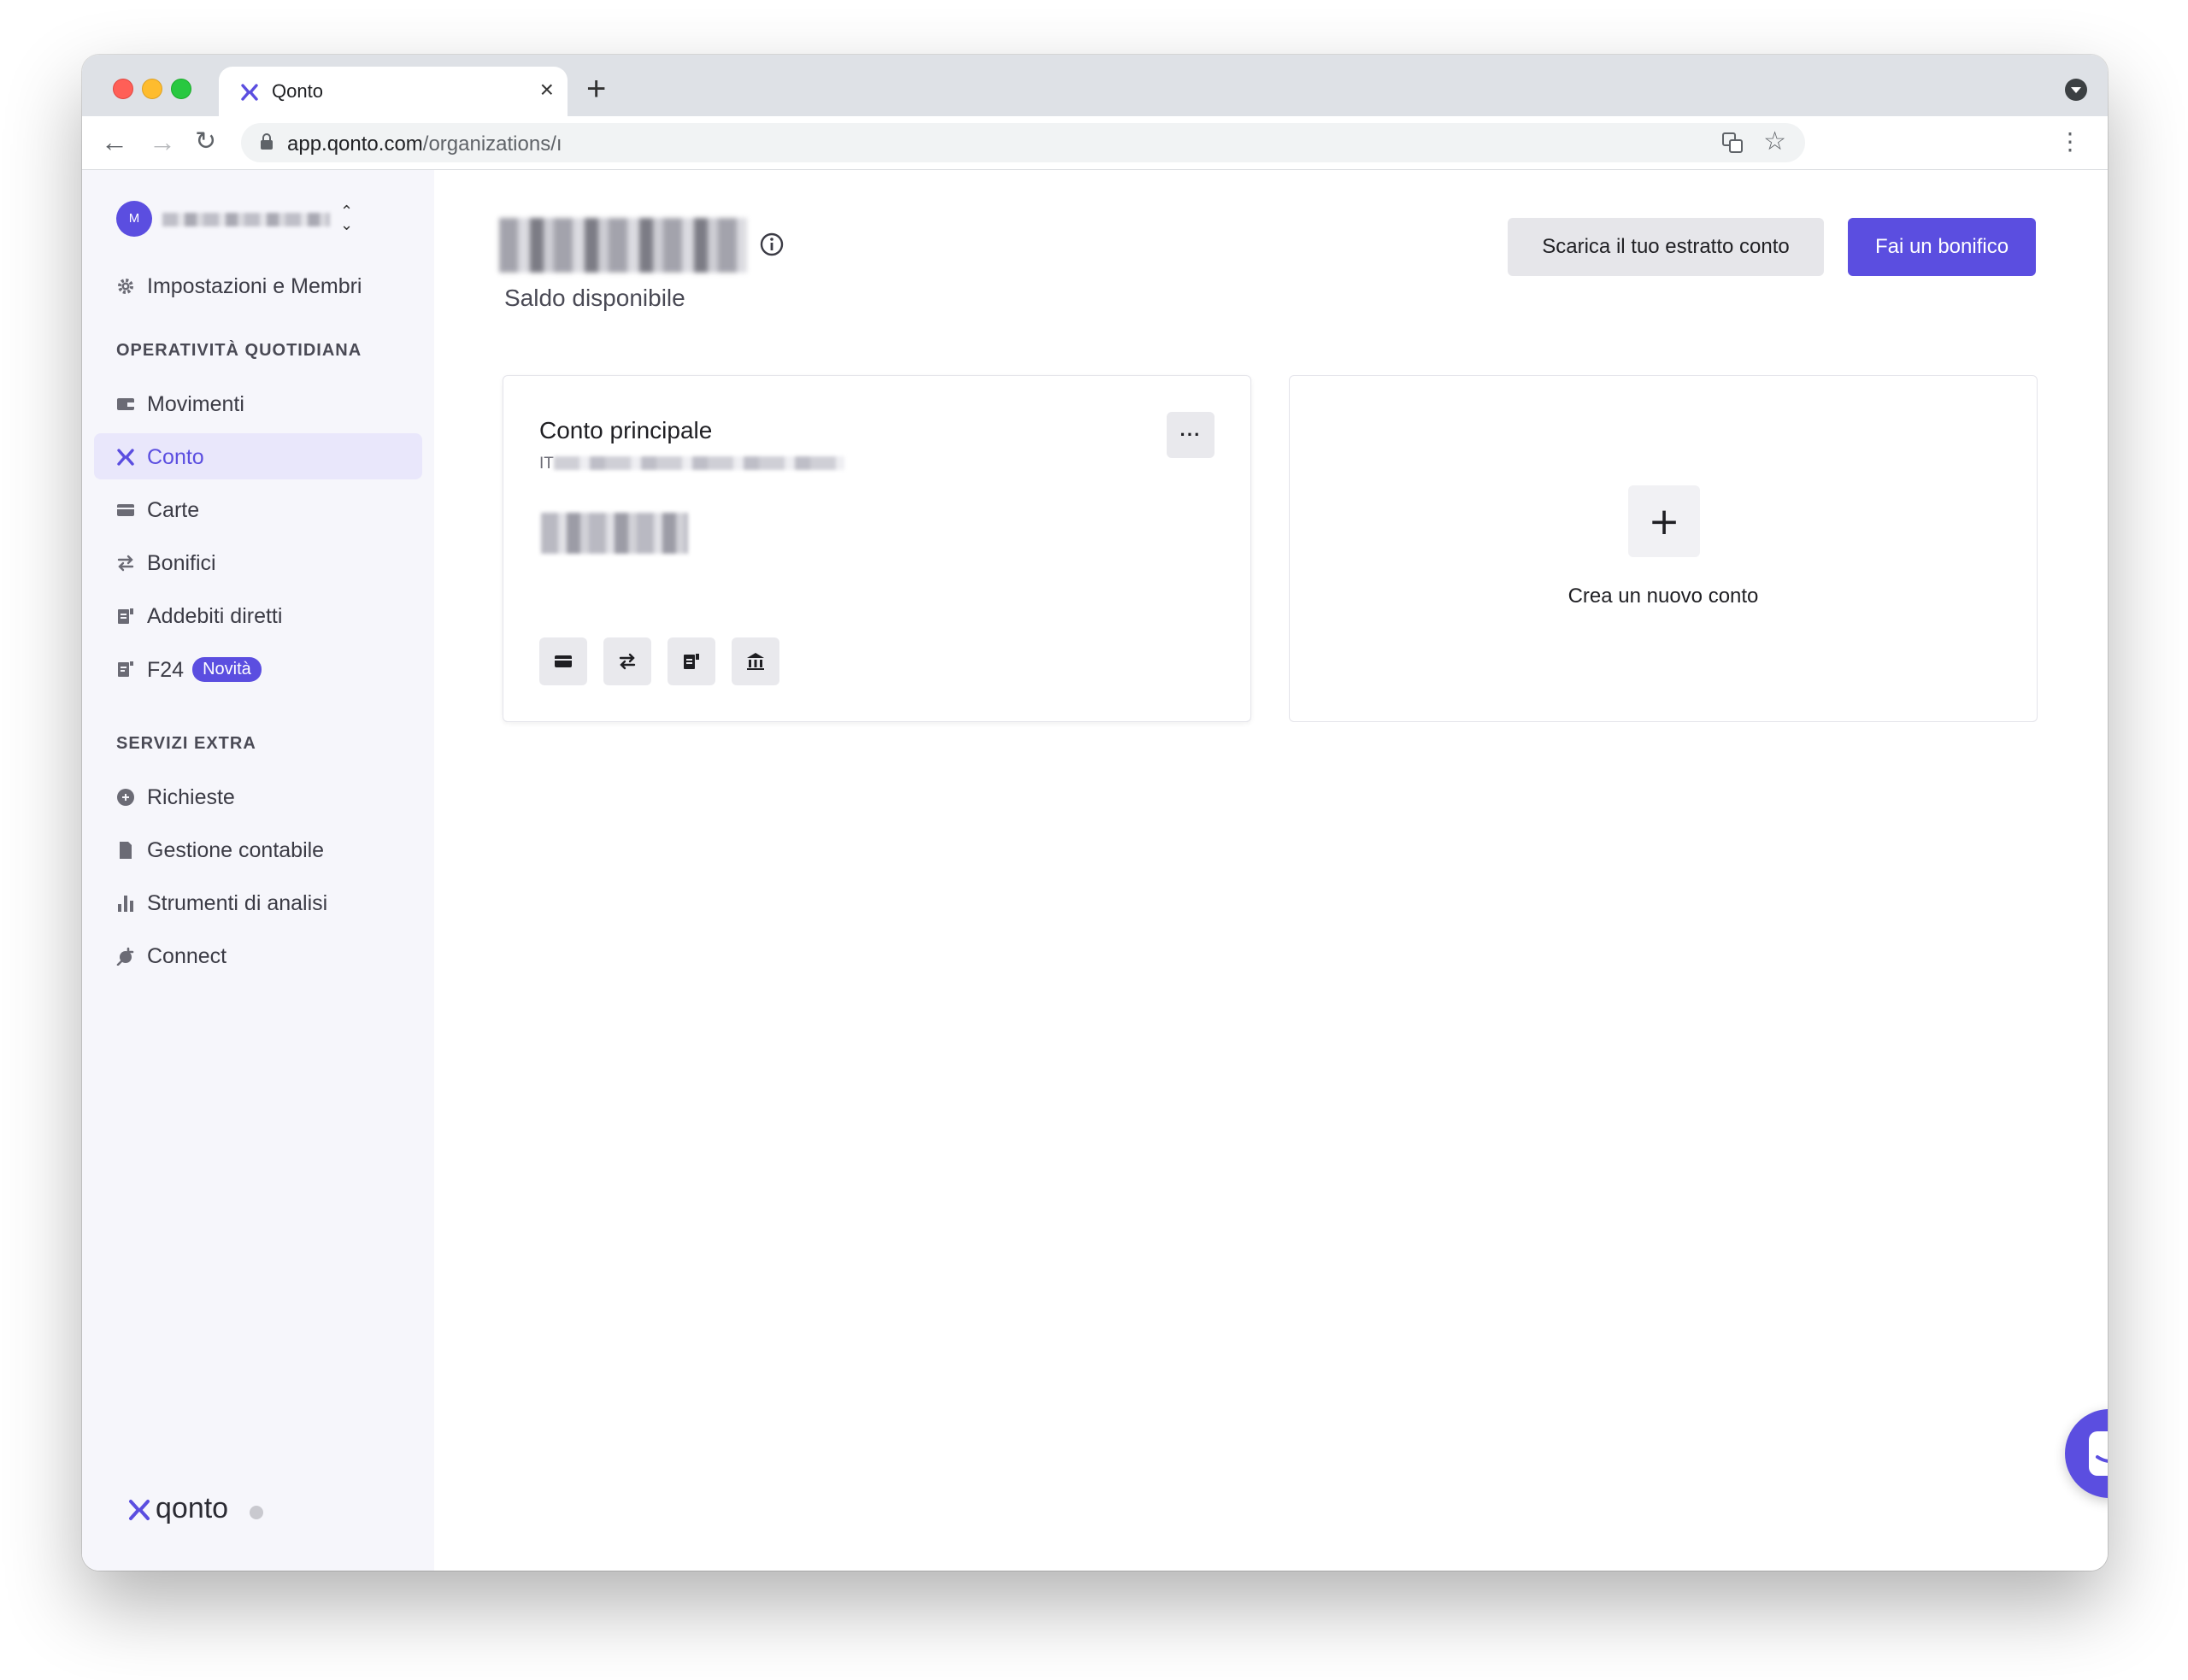 The image size is (2188, 1680). Describe the element at coordinates (258, 796) in the screenshot. I see `sidebar-item-richieste: Richieste` at that location.